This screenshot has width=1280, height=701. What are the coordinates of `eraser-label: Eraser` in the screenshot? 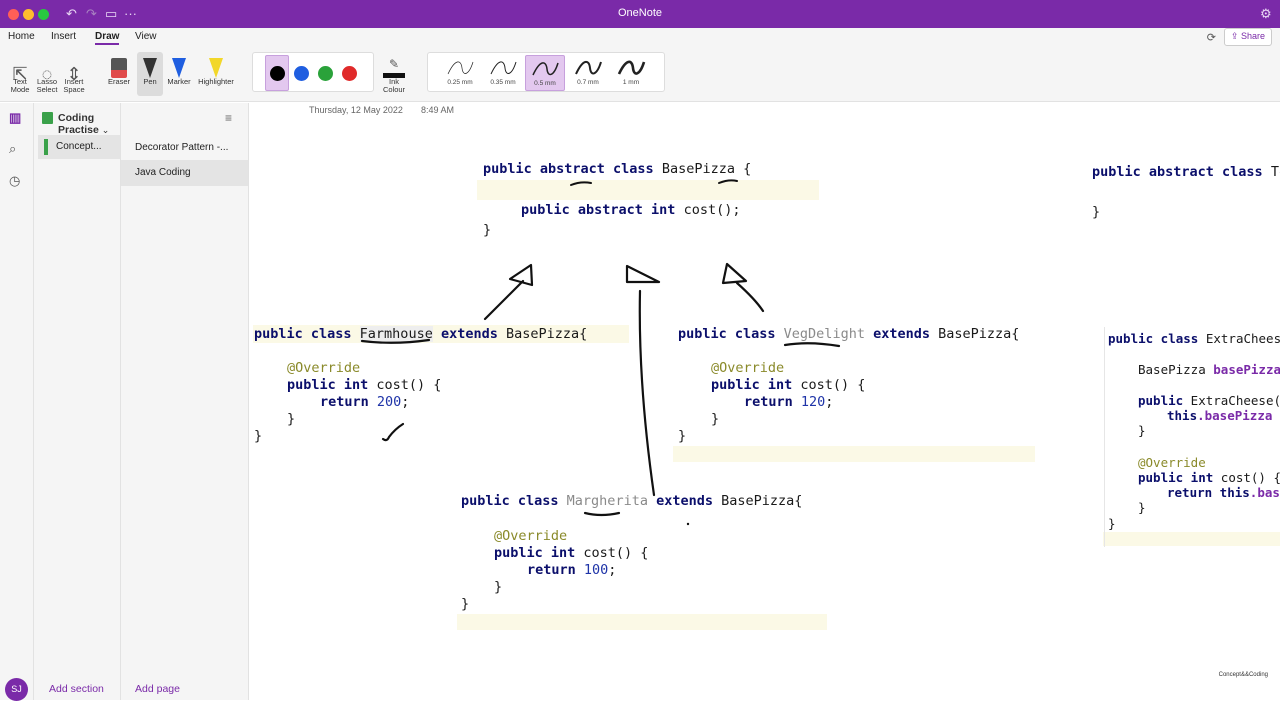 It's located at (119, 81).